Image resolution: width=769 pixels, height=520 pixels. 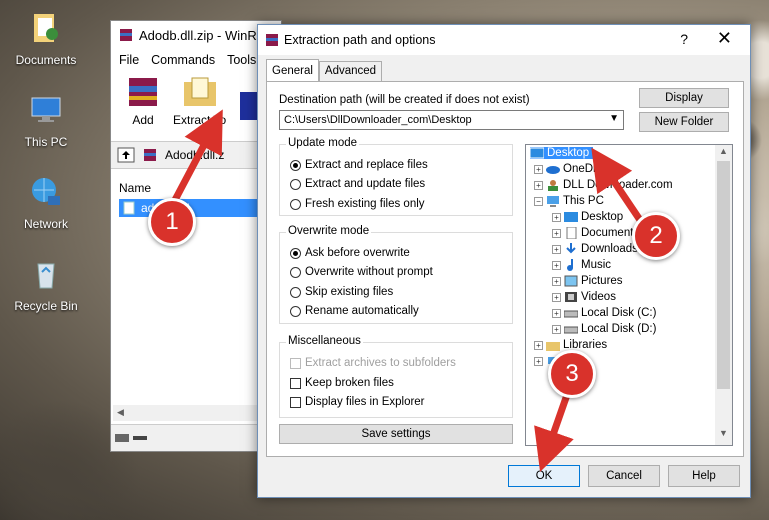 I want to click on step-badge-2: 2, so click(x=656, y=236).